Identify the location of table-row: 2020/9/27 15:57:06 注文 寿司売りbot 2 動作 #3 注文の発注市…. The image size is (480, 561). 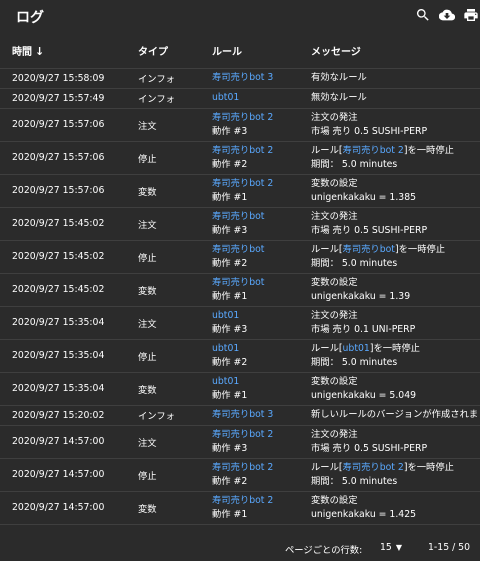
(240, 125).